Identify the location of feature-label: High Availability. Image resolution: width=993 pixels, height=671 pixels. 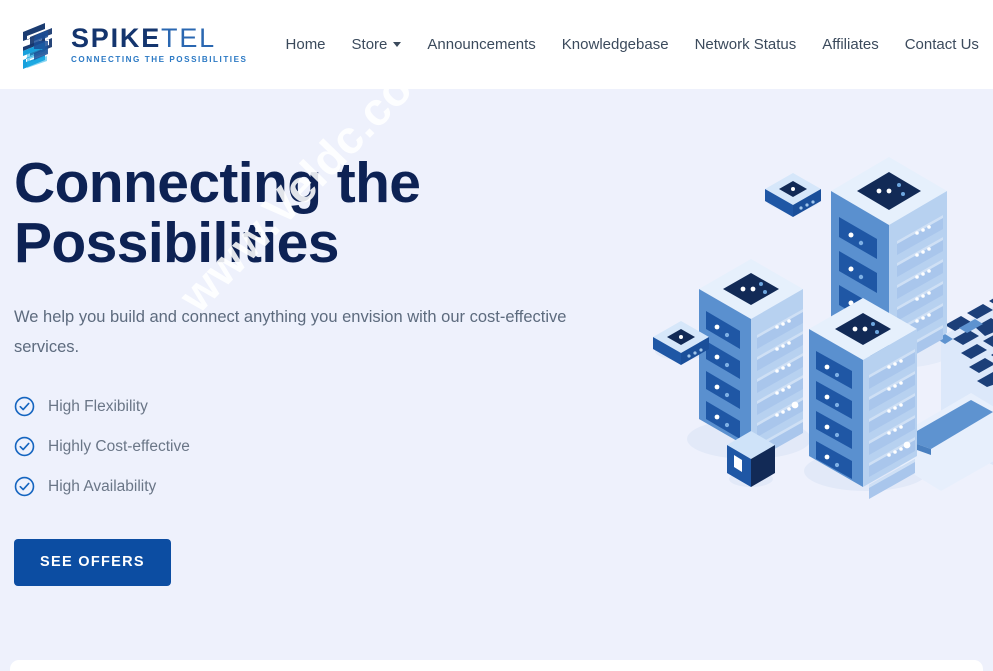
(102, 487).